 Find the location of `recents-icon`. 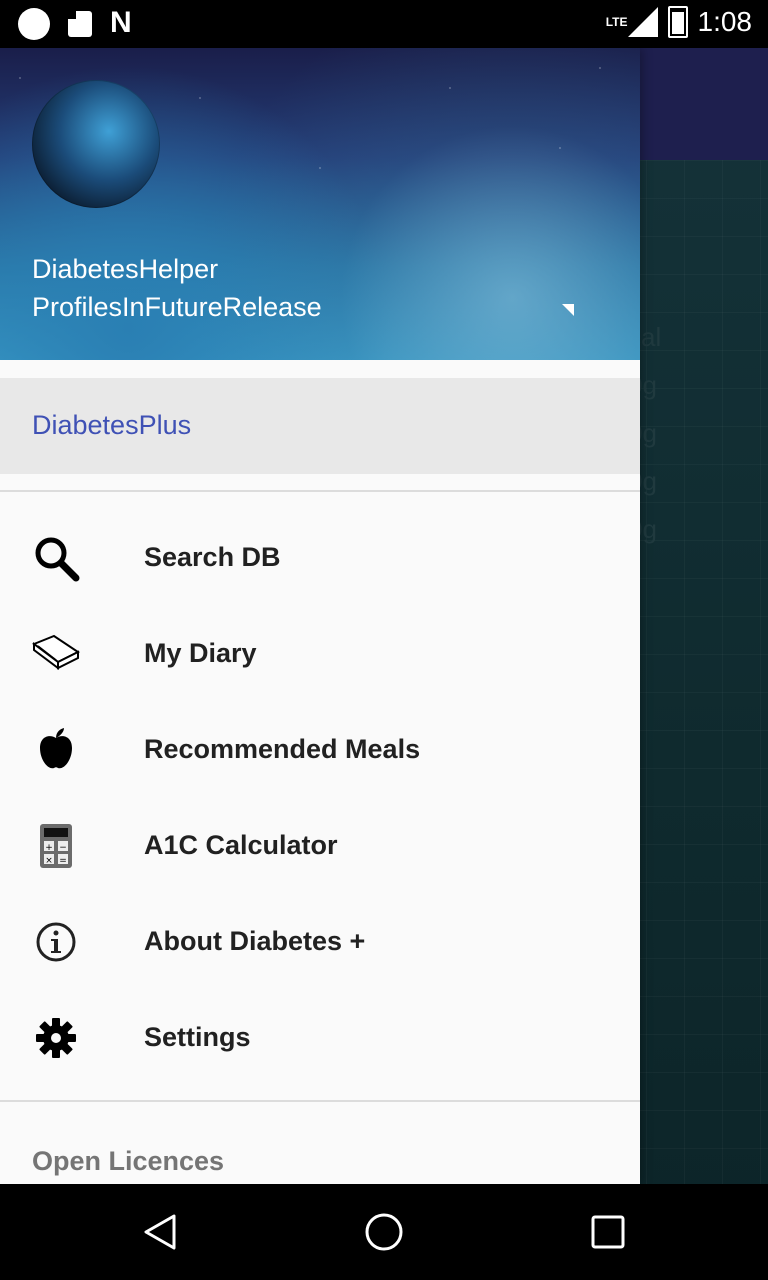

recents-icon is located at coordinates (608, 1232).